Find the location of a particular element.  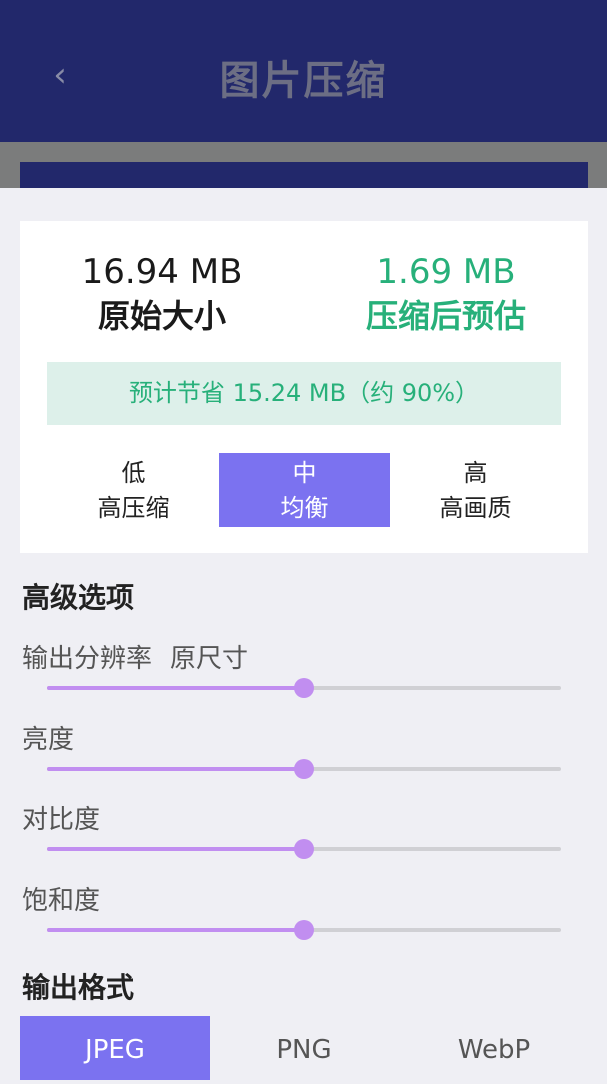

original-size-block: 16.94 MB 原始大小 is located at coordinates (162, 295).